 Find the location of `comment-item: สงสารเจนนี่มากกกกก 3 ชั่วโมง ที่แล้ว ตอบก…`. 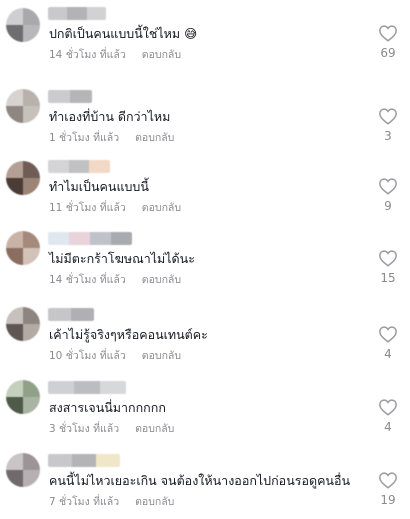

comment-item: สงสารเจนนี่มากกกกก 3 ชั่วโมง ที่แล้ว ตอบก… is located at coordinates (205, 411).